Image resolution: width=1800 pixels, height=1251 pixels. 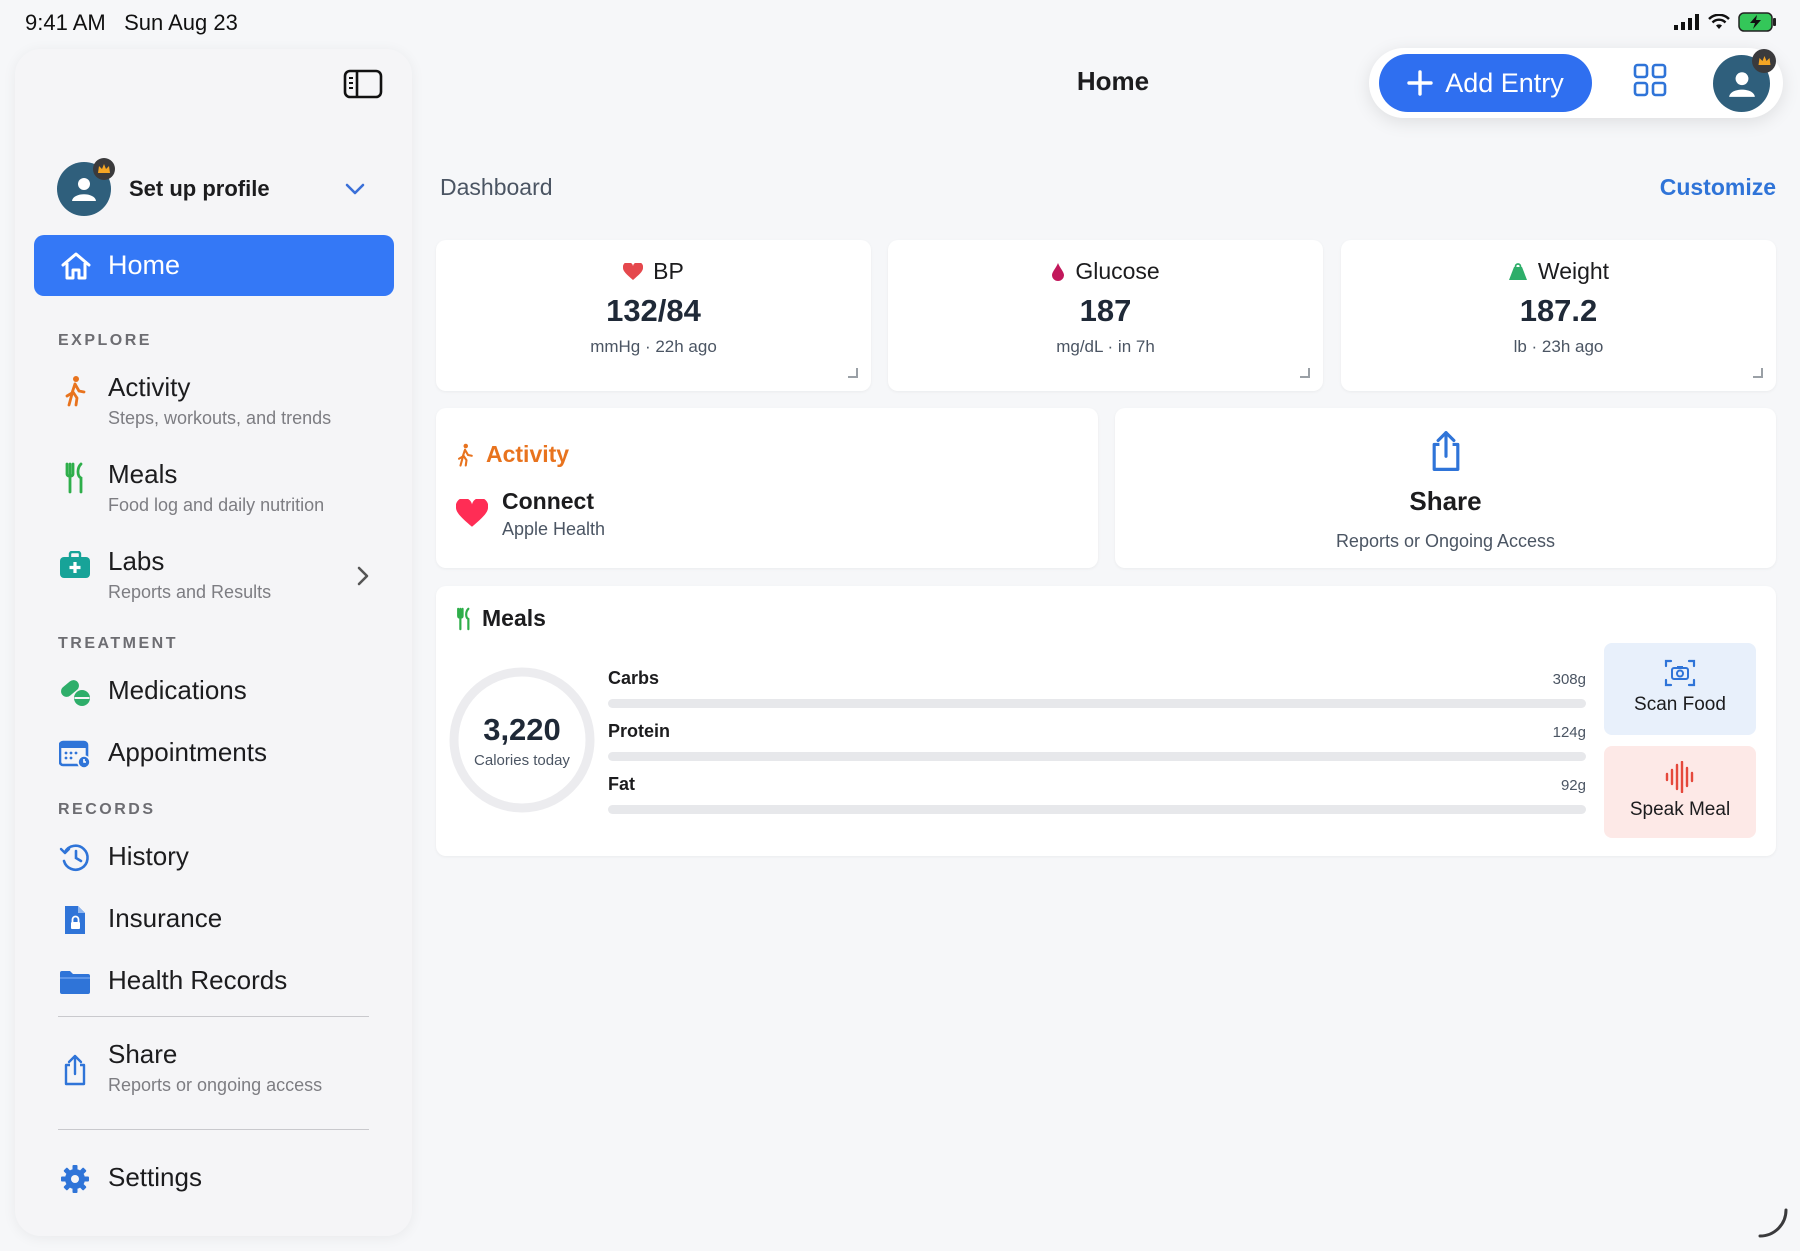 I want to click on metric-value: 132/84, so click(x=653, y=310).